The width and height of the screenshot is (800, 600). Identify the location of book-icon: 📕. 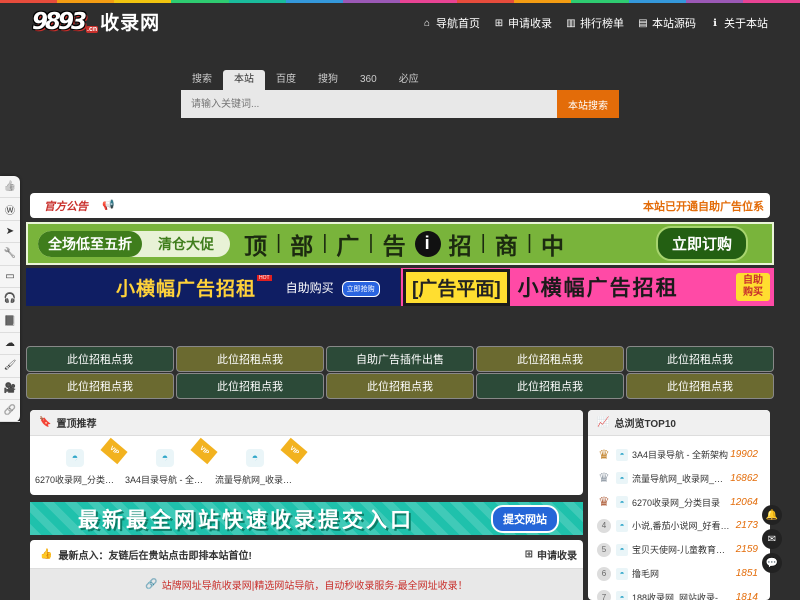
(10, 321).